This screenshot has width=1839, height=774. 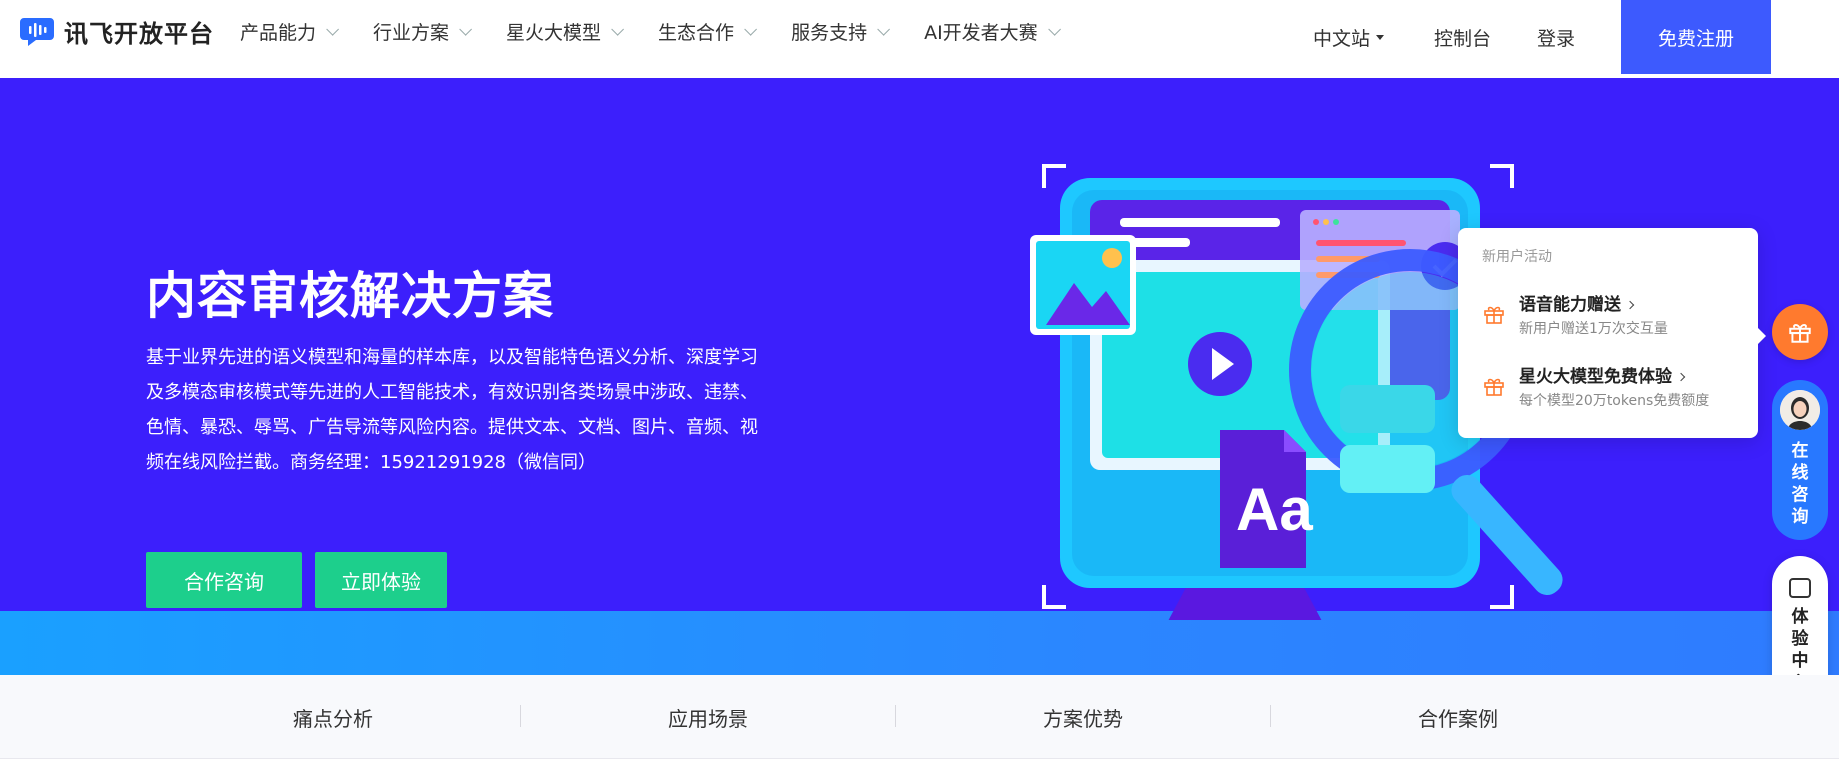 What do you see at coordinates (1341, 38) in the screenshot?
I see `language-label: 中文站` at bounding box center [1341, 38].